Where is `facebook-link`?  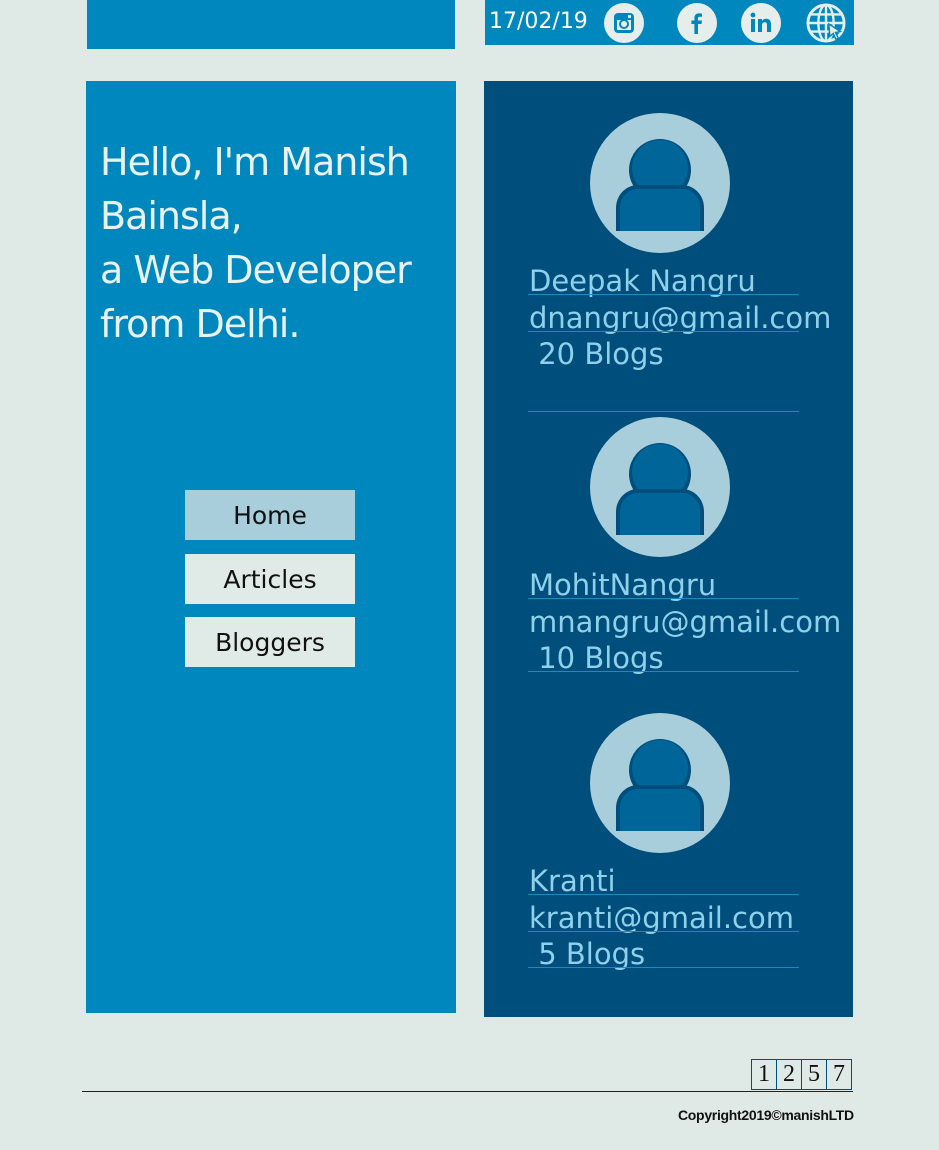 facebook-link is located at coordinates (697, 23).